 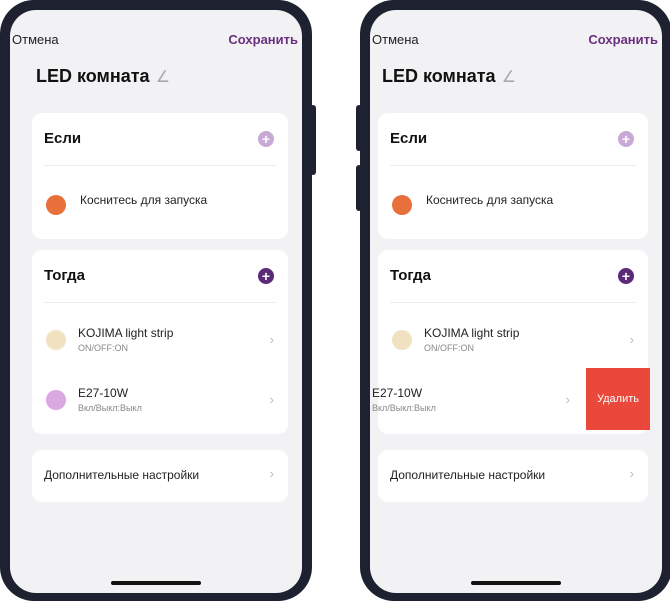 I want to click on action-row: E27-10W Вкл/Выкл:Выкл ›, so click(x=160, y=400).